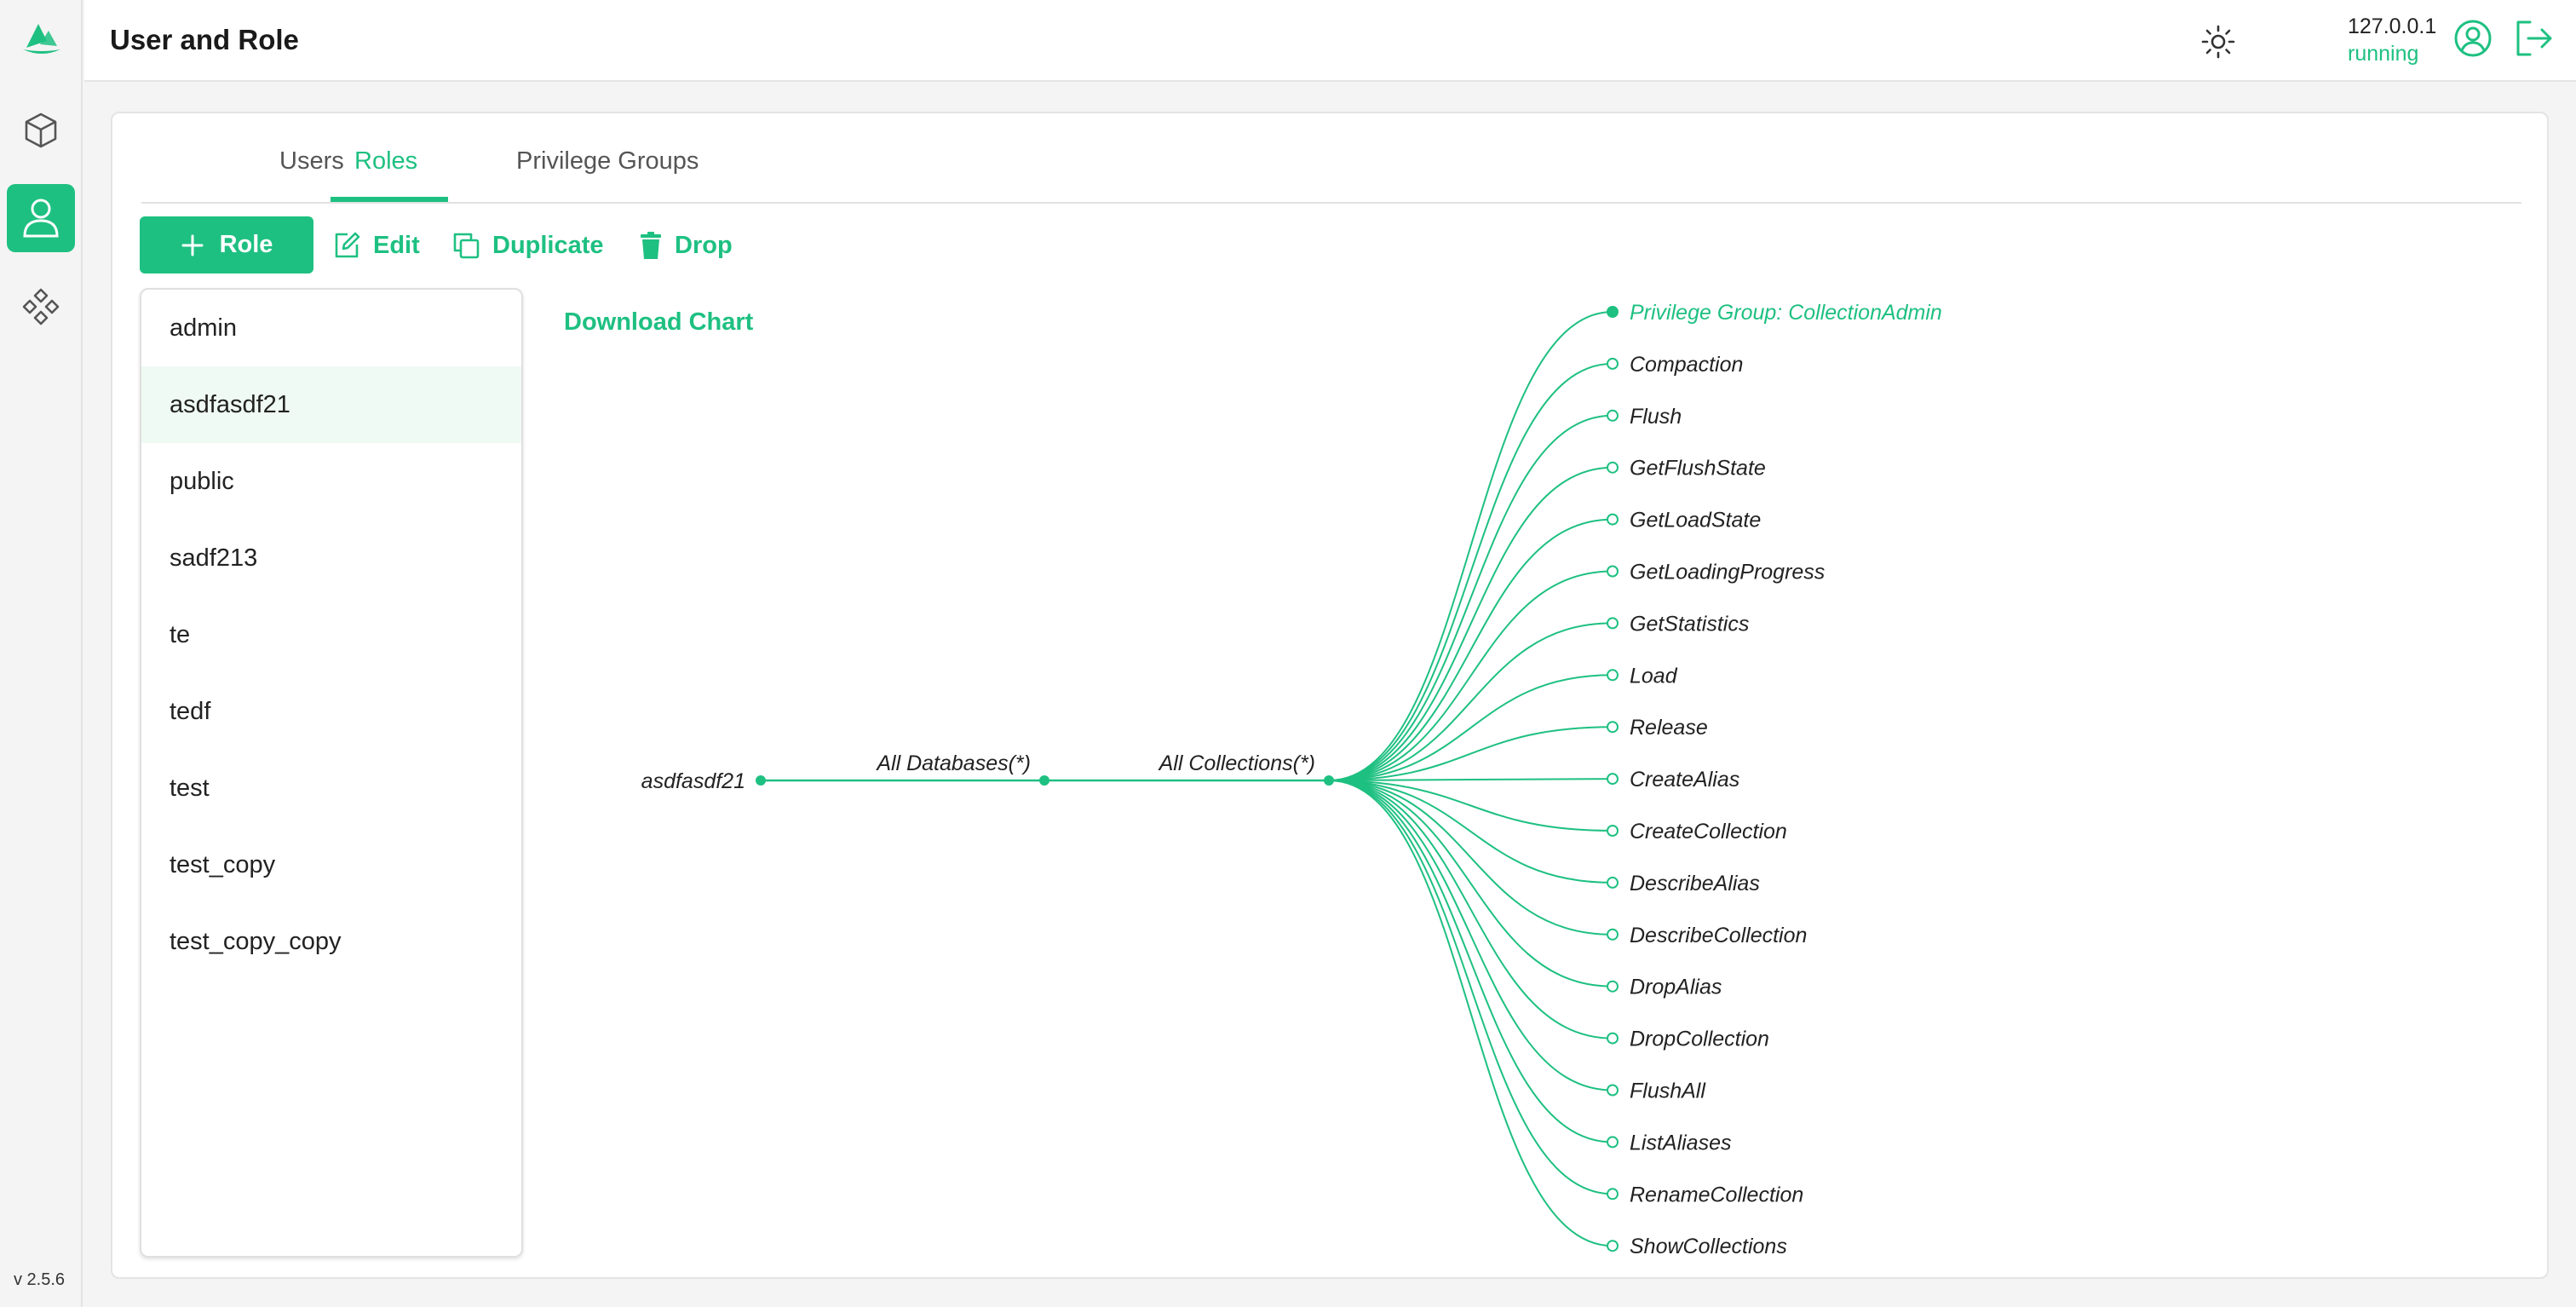 This screenshot has width=2576, height=1307. I want to click on diamond-grid-icon, so click(41, 307).